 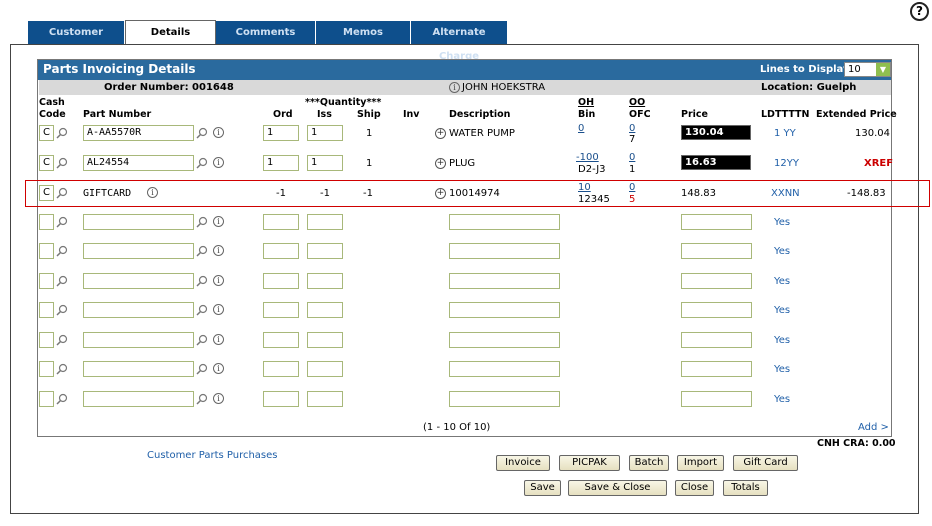 I want to click on part-number-input: AL24554, so click(x=138, y=163).